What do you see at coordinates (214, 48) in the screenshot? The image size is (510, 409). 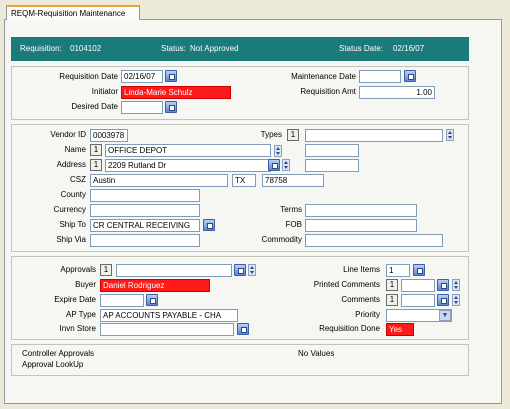 I see `status-value: Not Approved` at bounding box center [214, 48].